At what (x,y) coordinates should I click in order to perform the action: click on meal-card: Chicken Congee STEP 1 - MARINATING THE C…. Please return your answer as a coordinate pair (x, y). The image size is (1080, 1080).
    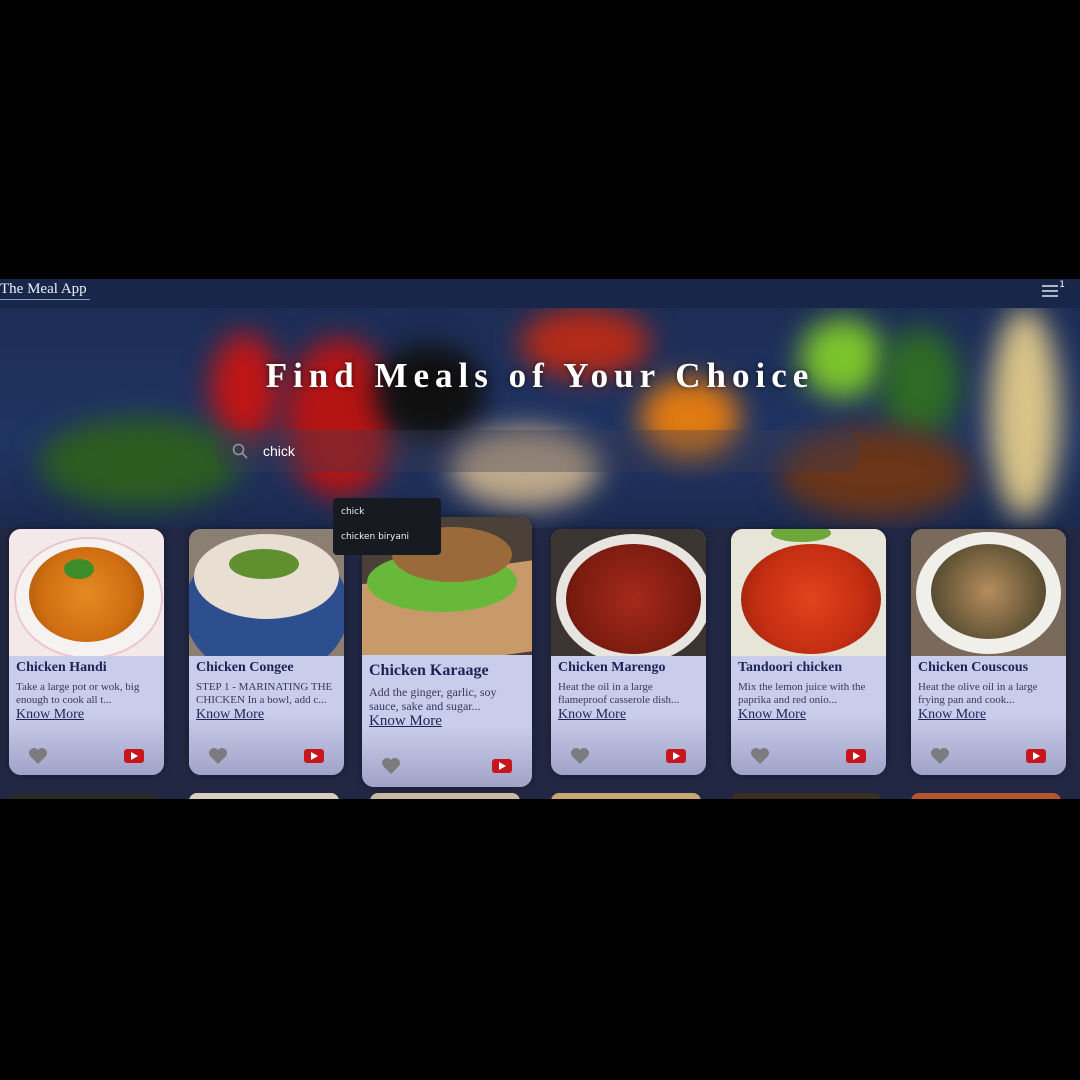
    Looking at the image, I should click on (266, 652).